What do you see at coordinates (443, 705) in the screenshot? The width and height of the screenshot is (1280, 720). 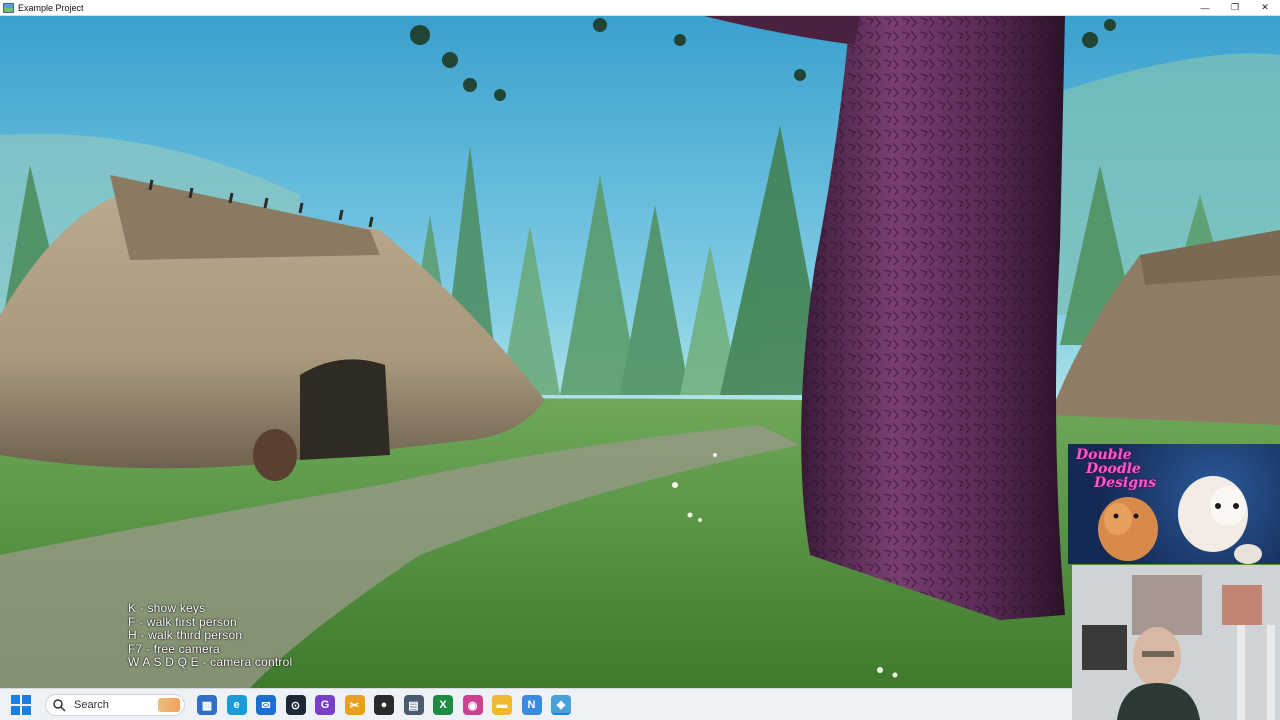 I see `spreadsheet-icon: X` at bounding box center [443, 705].